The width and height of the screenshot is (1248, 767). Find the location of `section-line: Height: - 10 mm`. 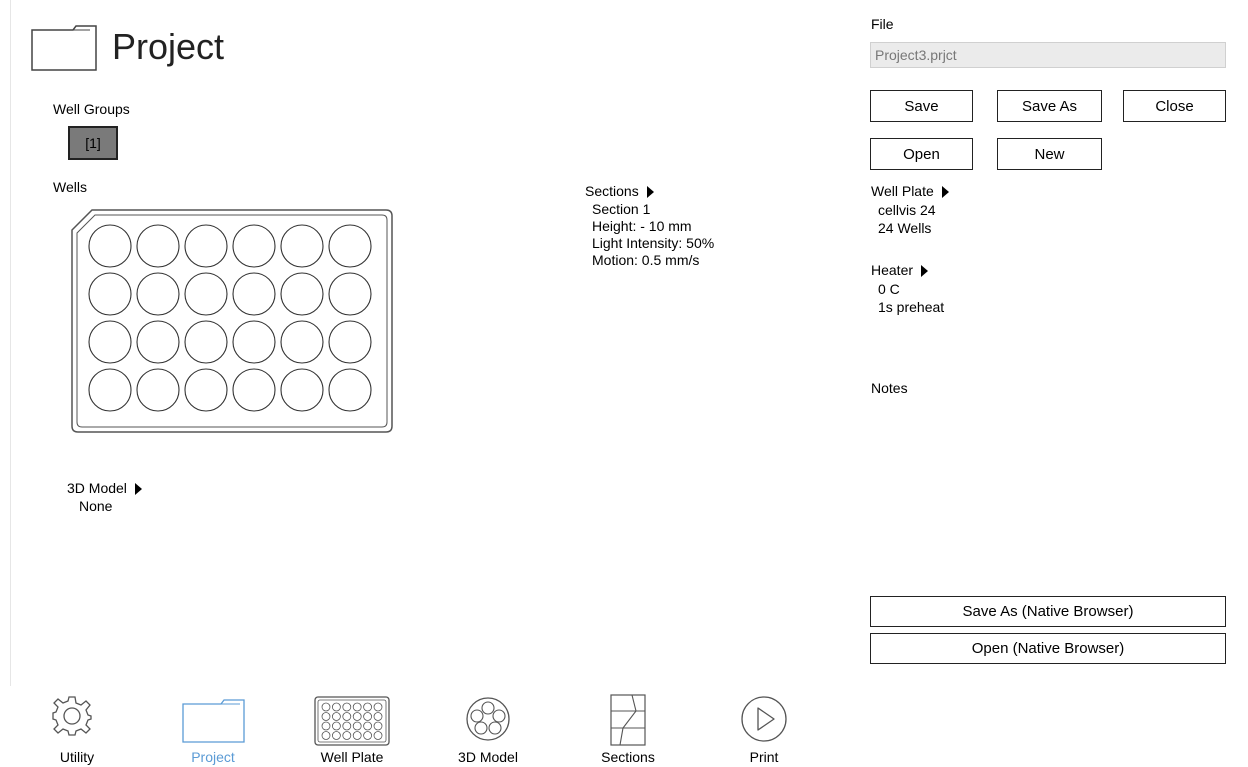

section-line: Height: - 10 mm is located at coordinates (642, 226).